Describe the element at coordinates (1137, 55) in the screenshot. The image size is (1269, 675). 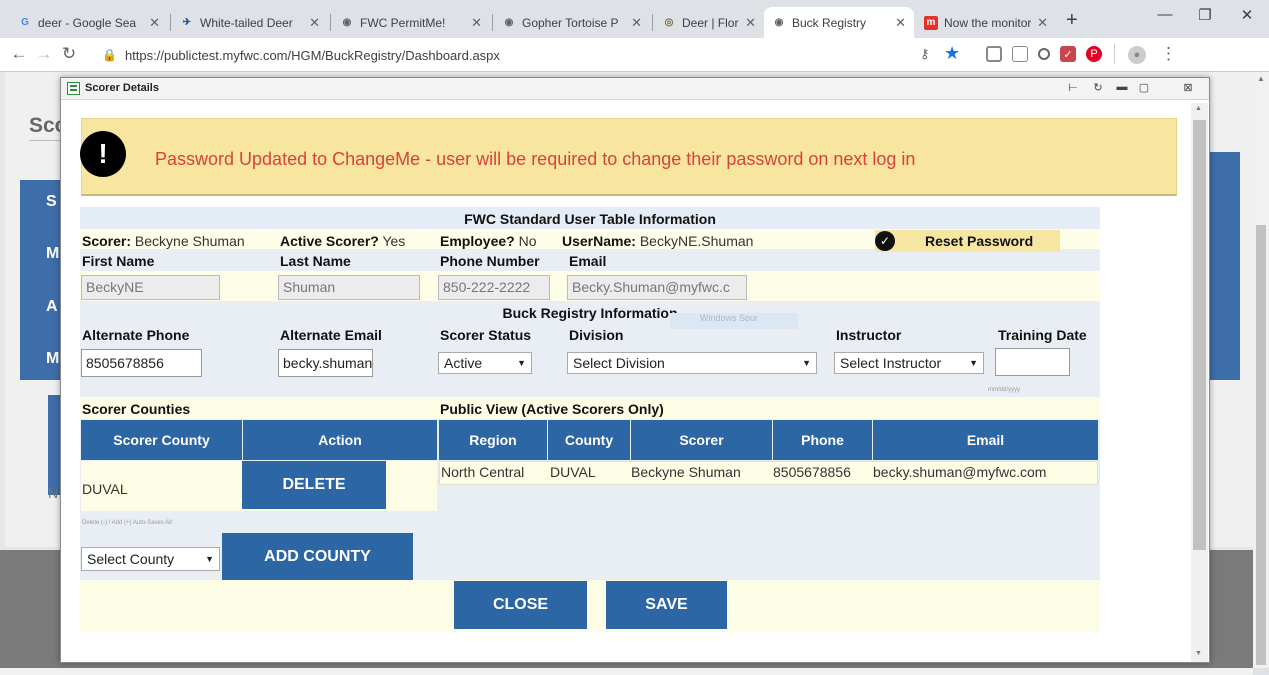
I see `profile-avatar-icon: ●` at that location.